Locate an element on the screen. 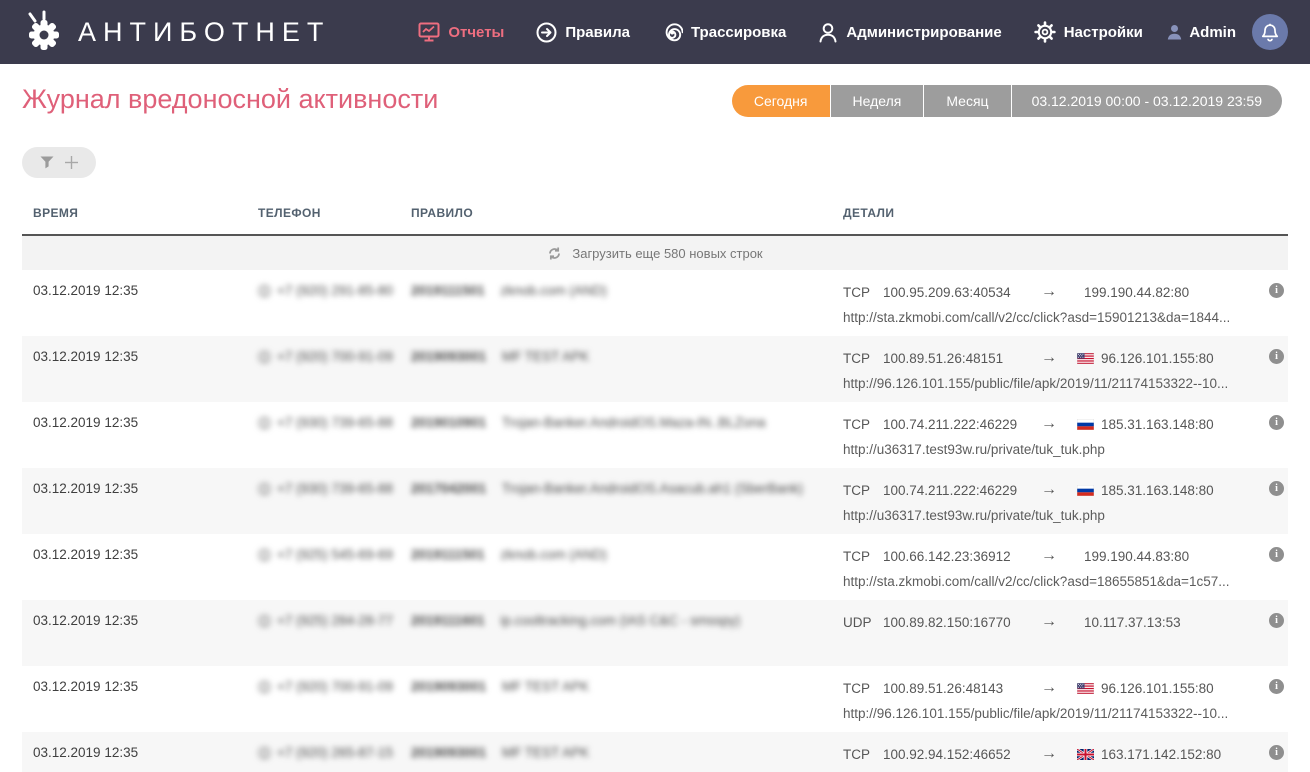 The width and height of the screenshot is (1310, 772). nav-item-tracing: Трассировка is located at coordinates (724, 32).